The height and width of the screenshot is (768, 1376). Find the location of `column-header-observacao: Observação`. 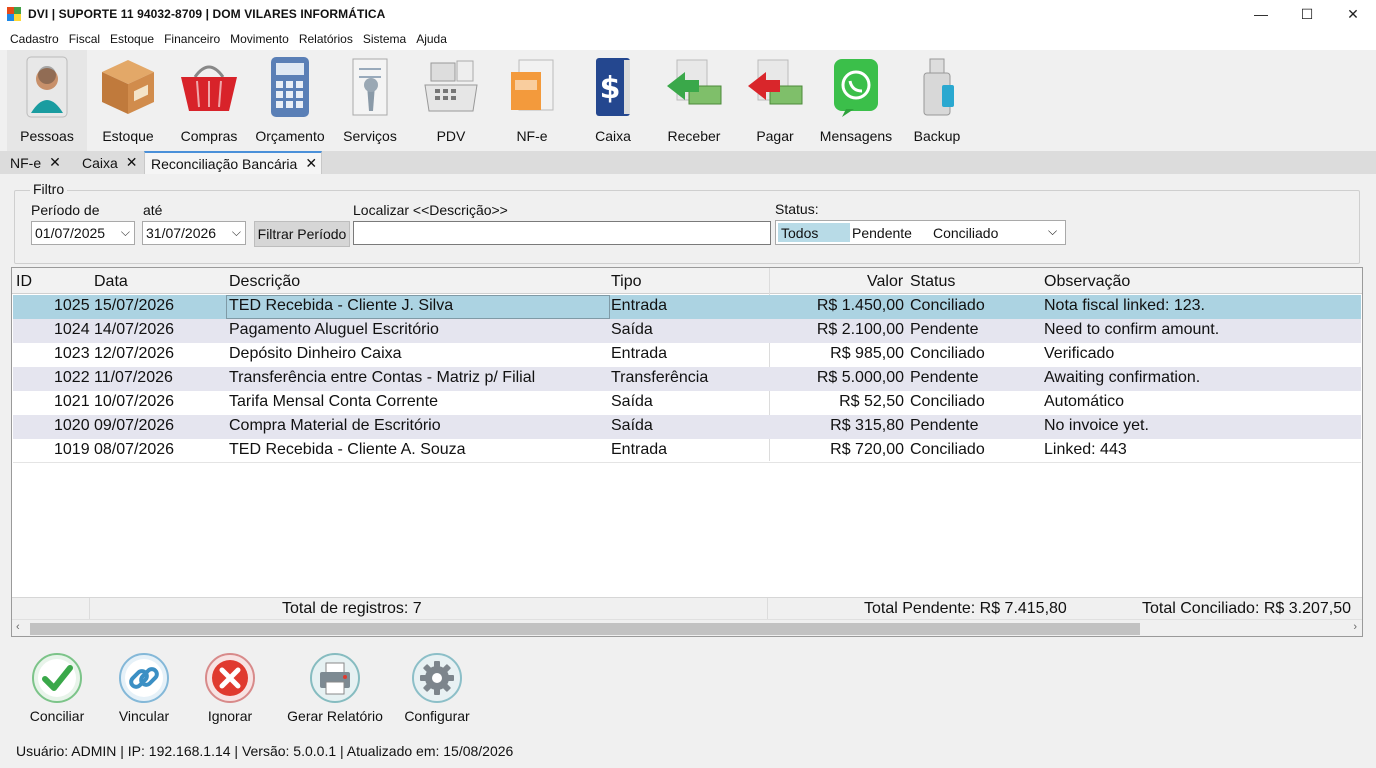

column-header-observacao: Observação is located at coordinates (1087, 282).